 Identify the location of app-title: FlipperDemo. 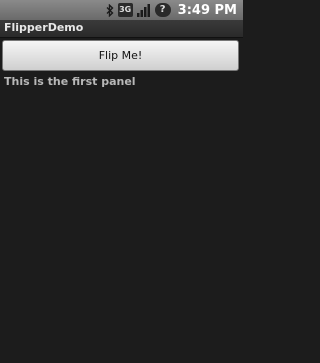
(44, 27).